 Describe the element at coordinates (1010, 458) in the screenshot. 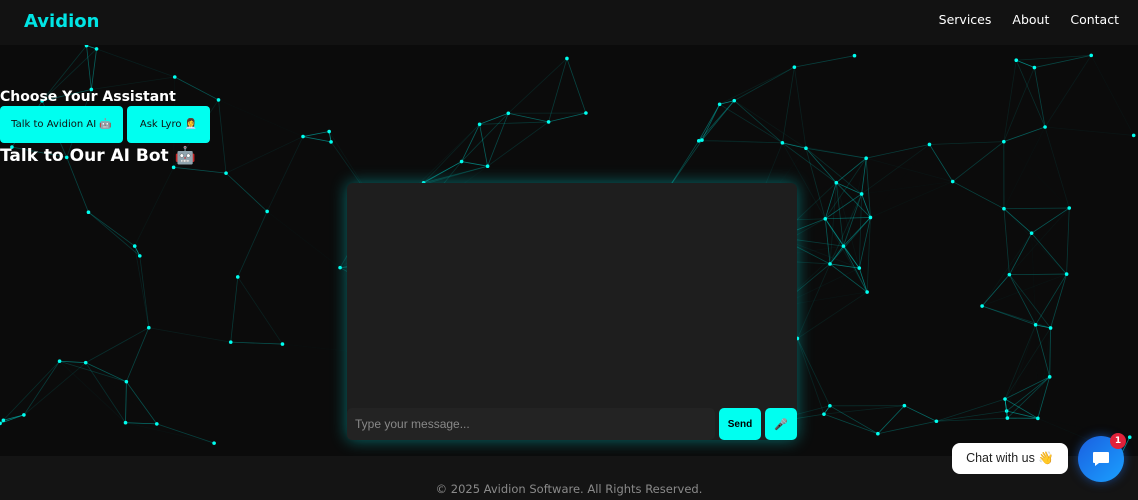

I see `chat-with-us-bubble: Chat with us 👋` at that location.